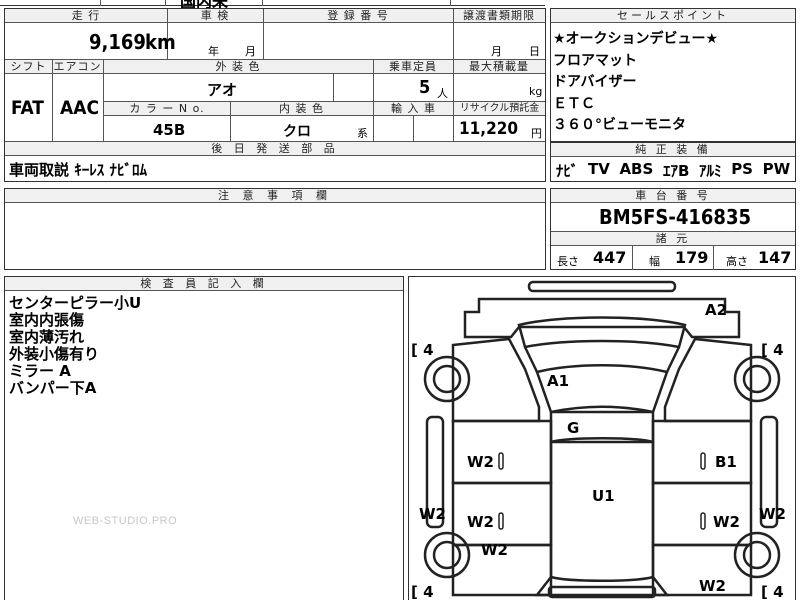 This screenshot has width=800, height=600. I want to click on equipment-item: TV, so click(598, 169).